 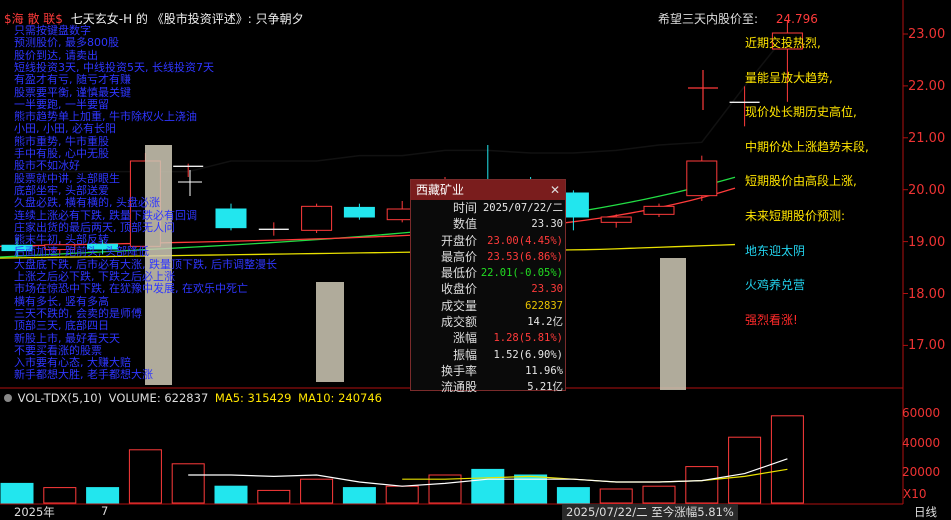 What do you see at coordinates (58, 350) in the screenshot?
I see `strategy-text-line: 不要买看涨的股票` at bounding box center [58, 350].